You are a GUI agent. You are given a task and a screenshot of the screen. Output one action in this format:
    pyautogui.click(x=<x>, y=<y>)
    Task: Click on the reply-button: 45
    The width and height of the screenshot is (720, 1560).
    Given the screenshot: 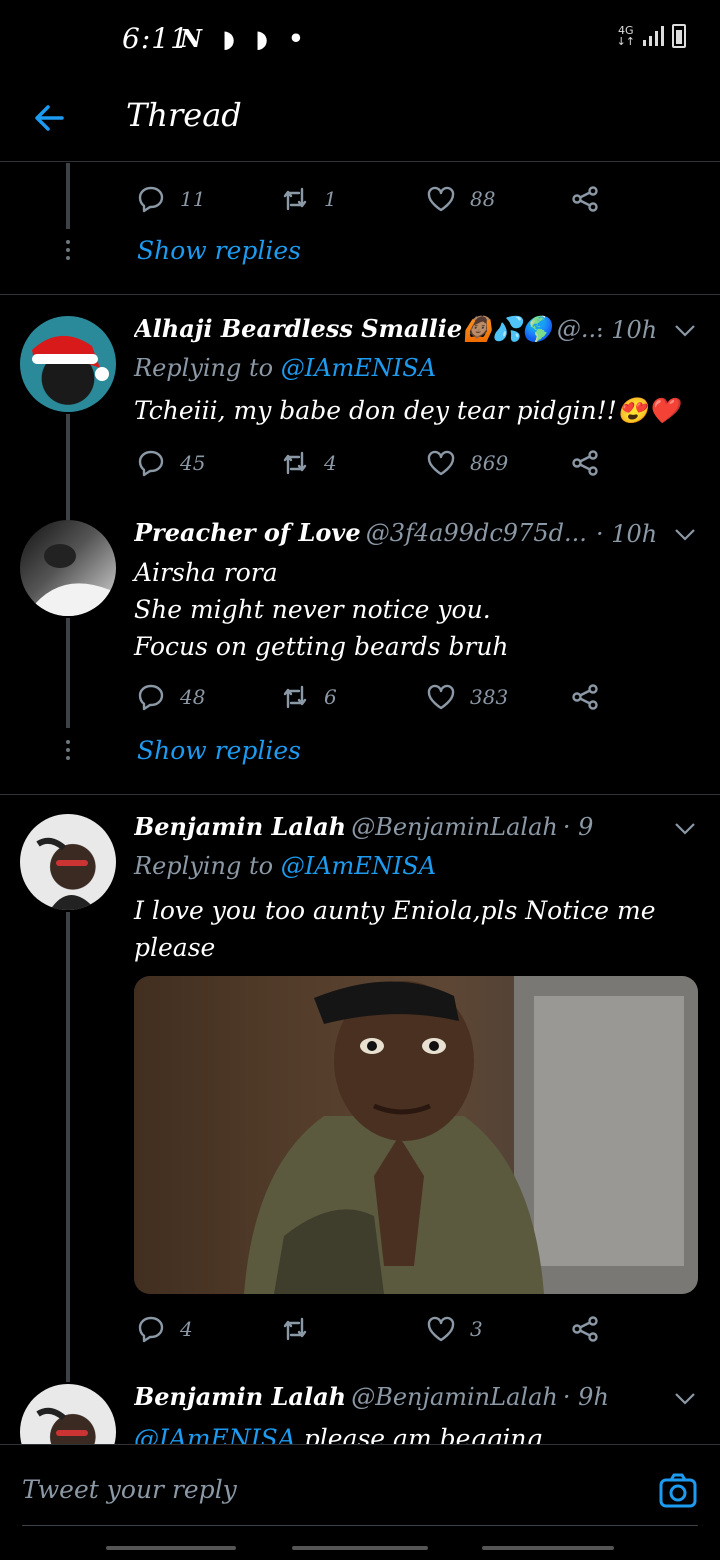 What is the action you would take?
    pyautogui.click(x=170, y=463)
    